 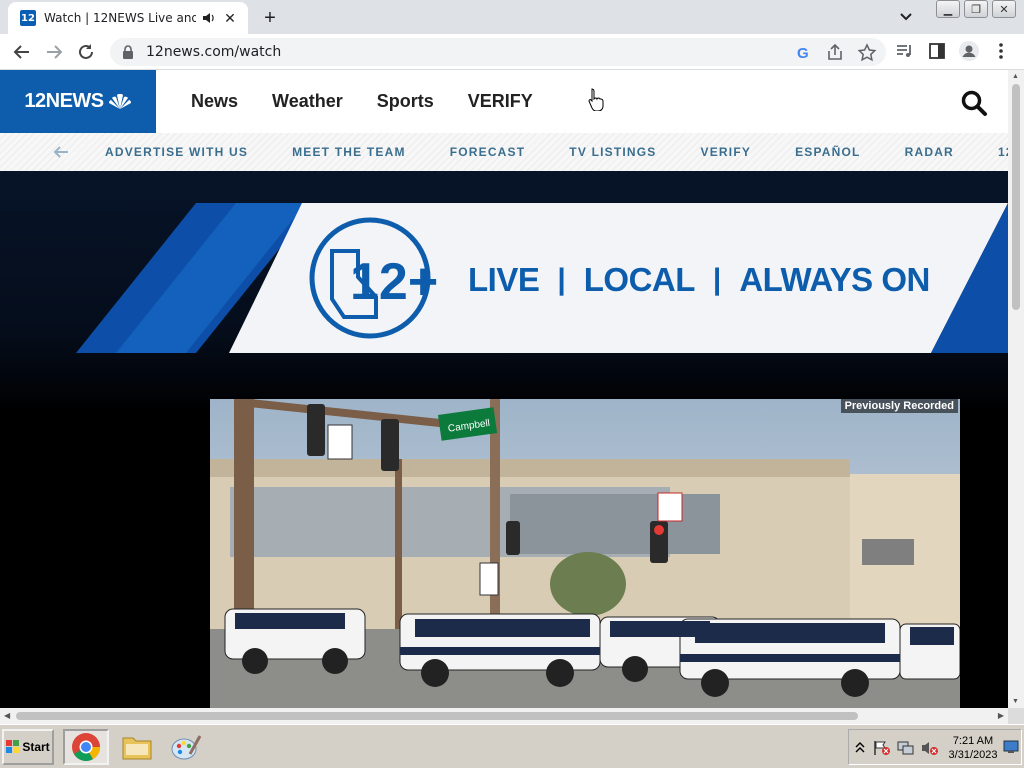 What do you see at coordinates (1001, 715) in the screenshot?
I see `scroll-right-icon: ▶` at bounding box center [1001, 715].